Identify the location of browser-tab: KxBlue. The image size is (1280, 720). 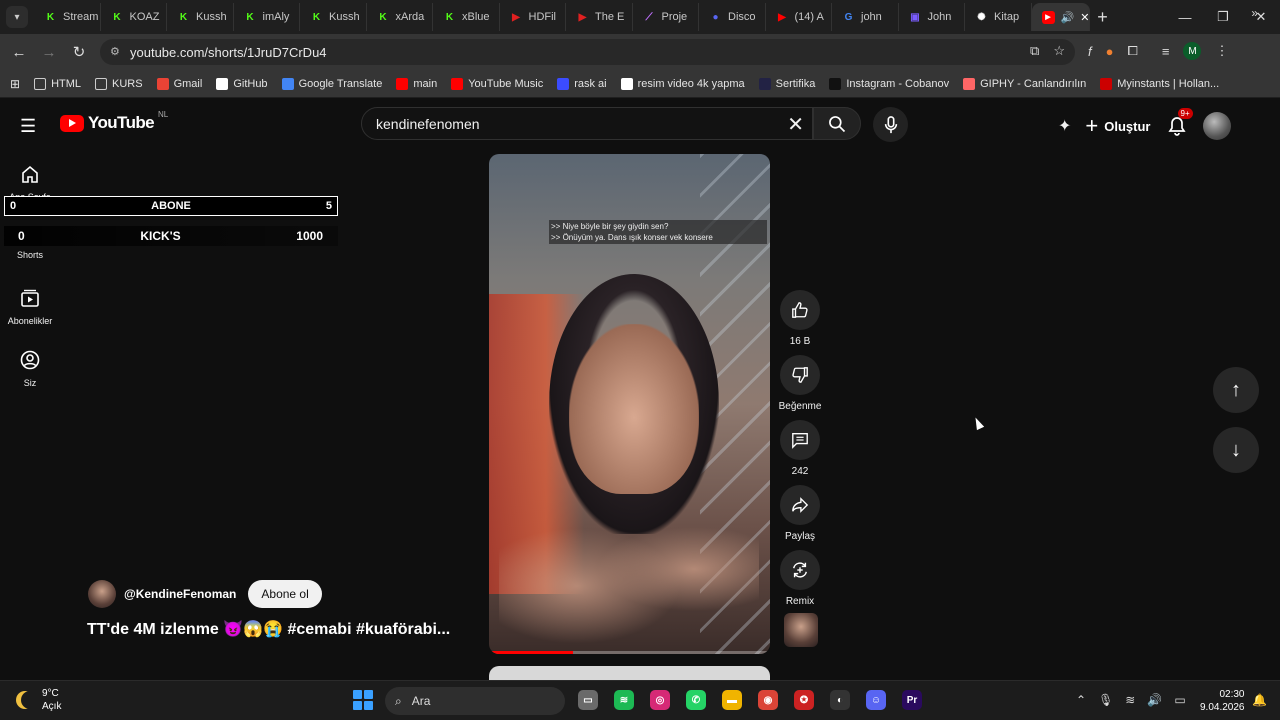
(466, 17).